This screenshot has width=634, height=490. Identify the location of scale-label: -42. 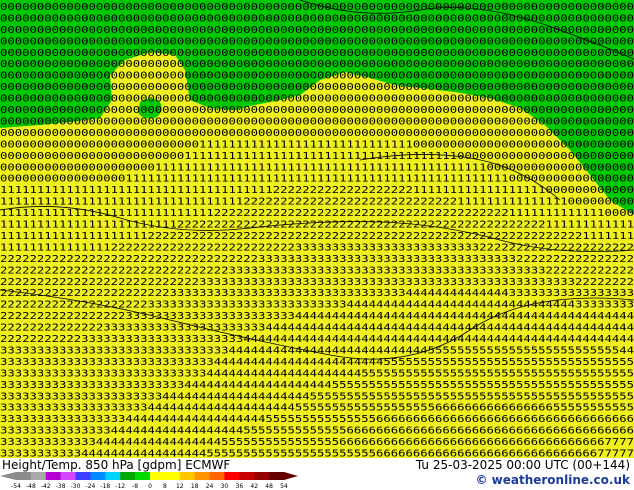
(46, 486).